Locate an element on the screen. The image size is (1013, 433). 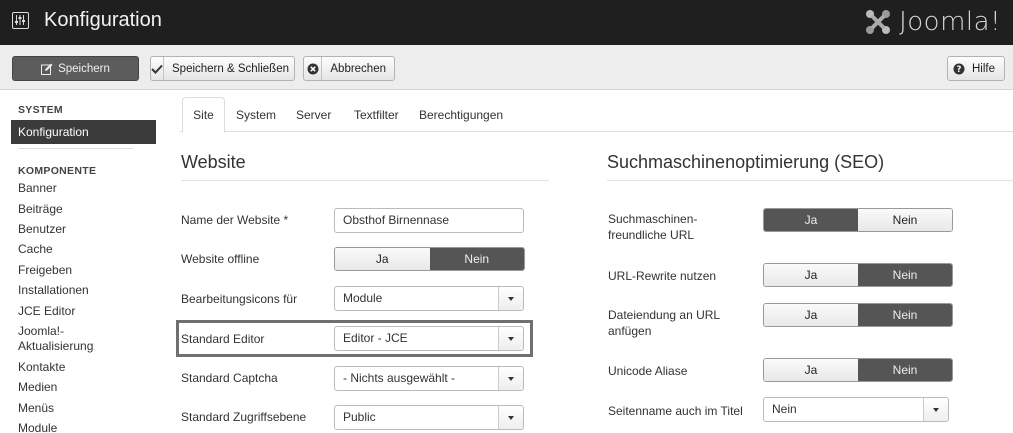
cancel-label: Abbrechen is located at coordinates (358, 68).